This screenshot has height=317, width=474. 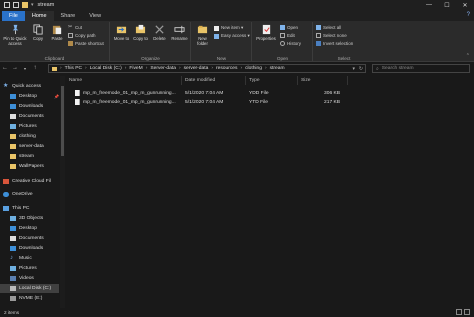 I want to click on nav-pc-downloads: Downloads, so click(x=26, y=248).